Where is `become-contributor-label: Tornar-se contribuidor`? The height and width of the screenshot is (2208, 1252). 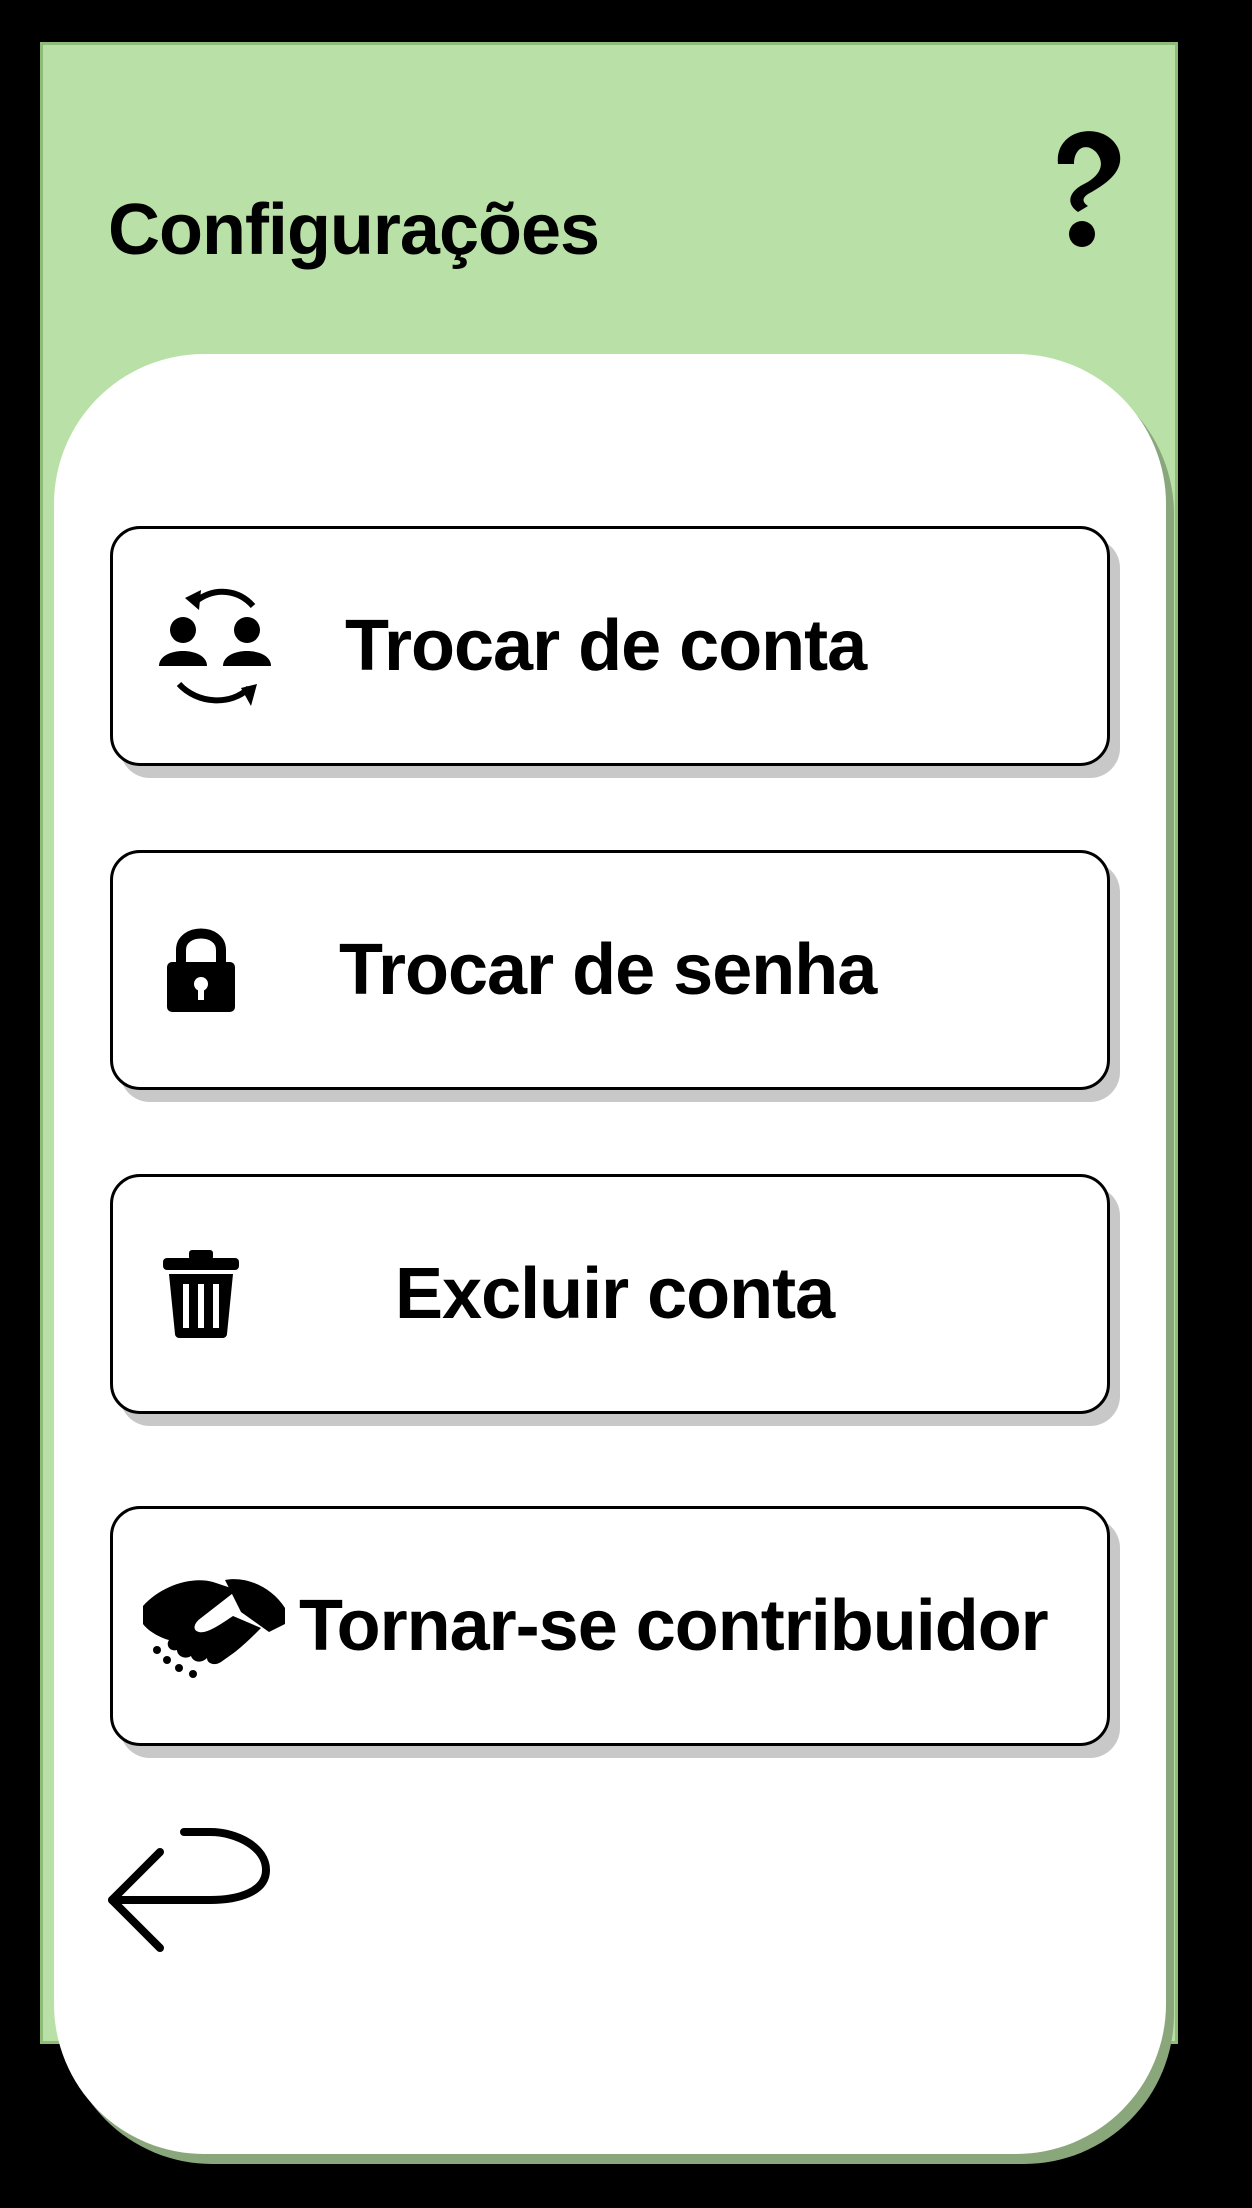
become-contributor-label: Tornar-se contribuidor is located at coordinates (674, 1626).